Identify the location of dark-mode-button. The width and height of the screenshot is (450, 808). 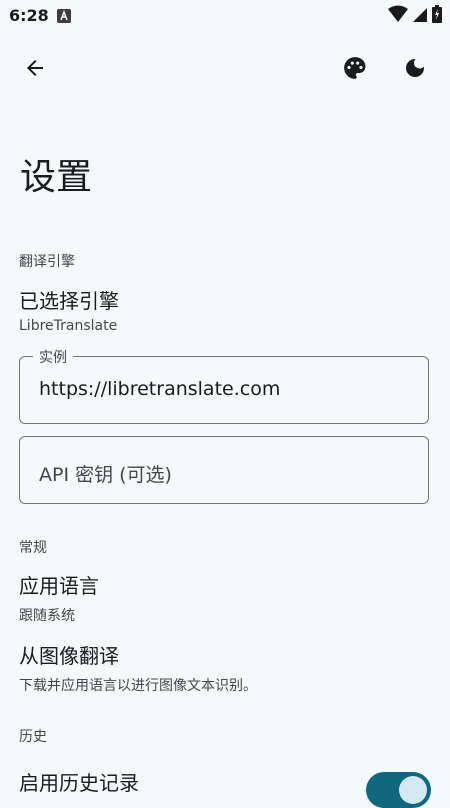
(415, 70).